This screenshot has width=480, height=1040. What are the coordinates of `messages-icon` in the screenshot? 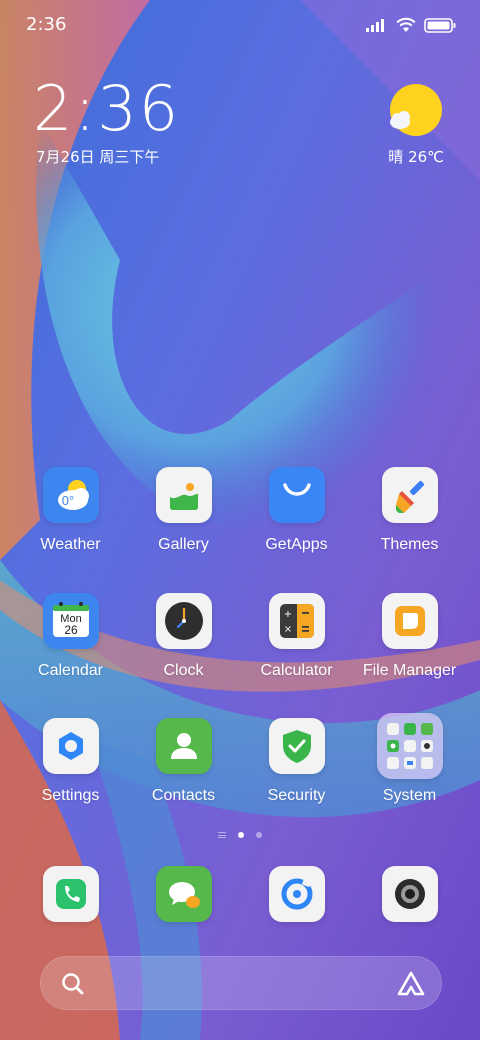 It's located at (183, 894).